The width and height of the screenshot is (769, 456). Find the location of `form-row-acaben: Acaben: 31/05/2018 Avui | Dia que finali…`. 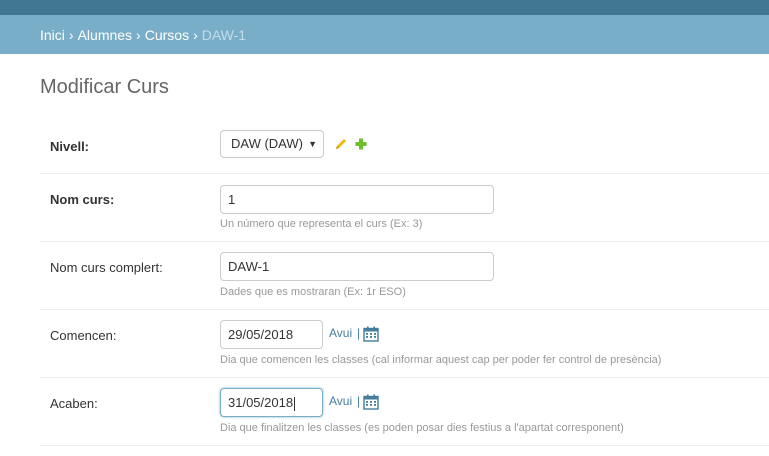

form-row-acaben: Acaben: 31/05/2018 Avui | Dia que finali… is located at coordinates (404, 412).